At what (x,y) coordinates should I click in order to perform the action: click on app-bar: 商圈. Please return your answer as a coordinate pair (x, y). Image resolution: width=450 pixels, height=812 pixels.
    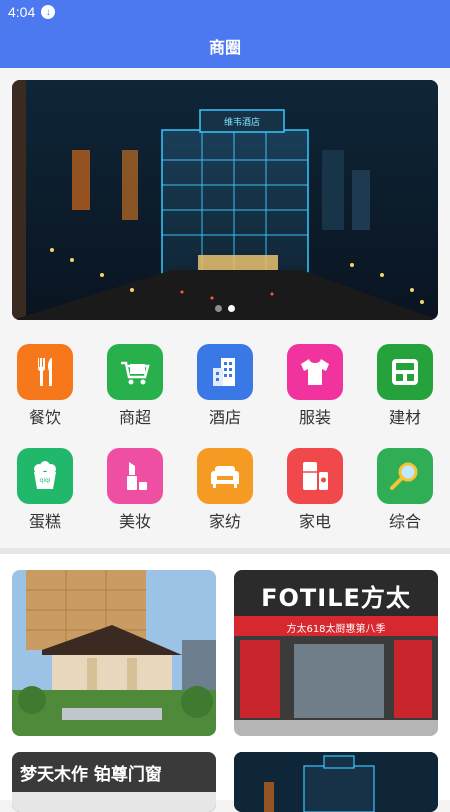
    Looking at the image, I should click on (225, 46).